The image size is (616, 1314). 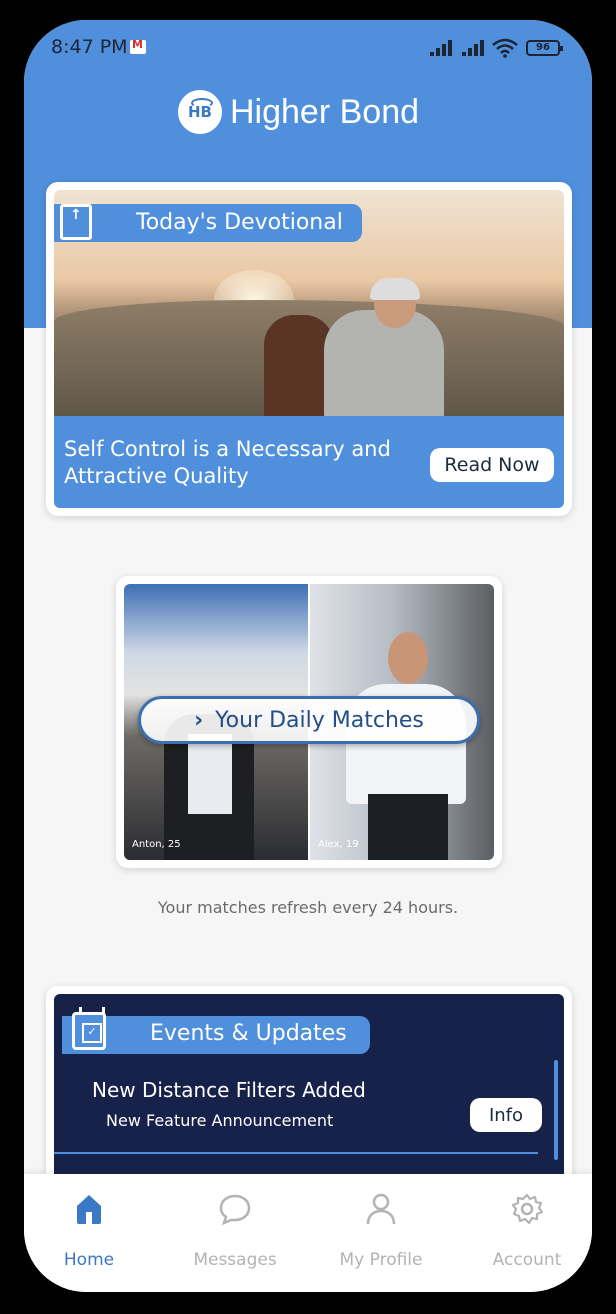 I want to click on person-icon, so click(x=381, y=1209).